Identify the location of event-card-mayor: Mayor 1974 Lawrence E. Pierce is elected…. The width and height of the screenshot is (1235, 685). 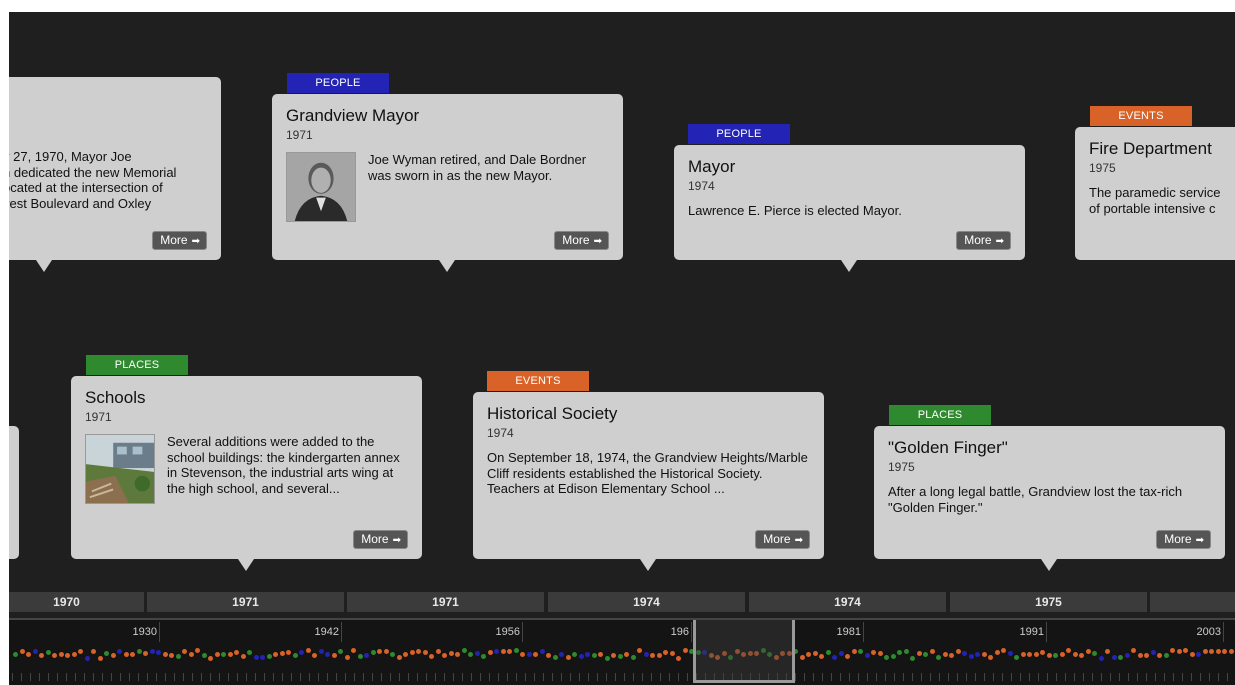
(849, 208).